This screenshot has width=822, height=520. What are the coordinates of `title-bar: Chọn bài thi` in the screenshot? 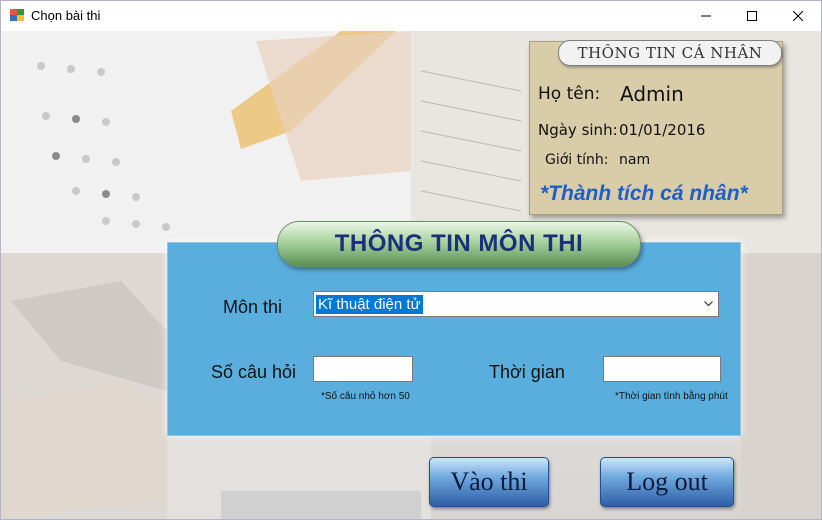 It's located at (411, 16).